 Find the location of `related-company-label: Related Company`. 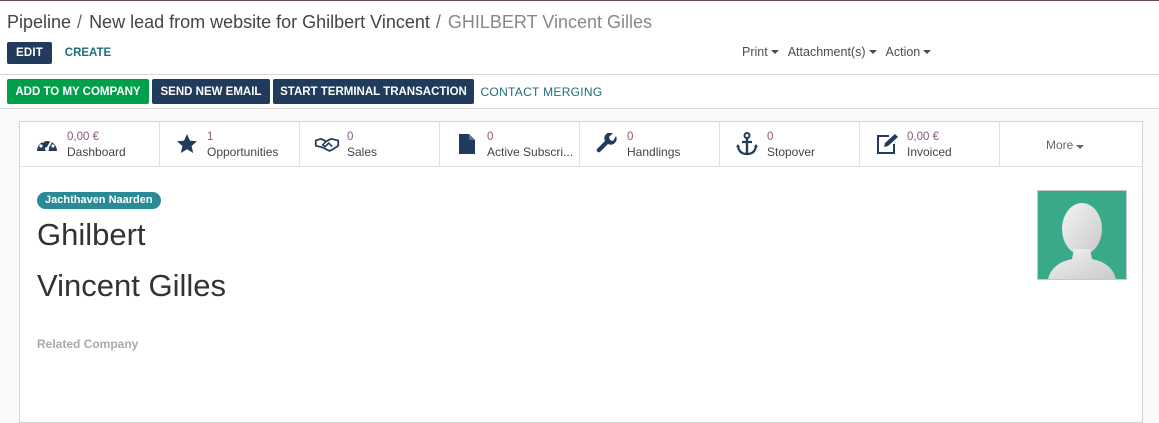

related-company-label: Related Company is located at coordinates (88, 344).